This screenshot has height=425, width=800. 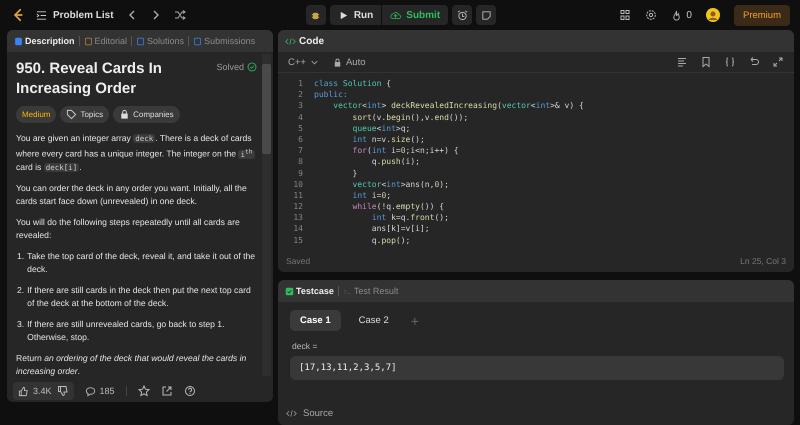 I want to click on line-number: 9, so click(x=300, y=173).